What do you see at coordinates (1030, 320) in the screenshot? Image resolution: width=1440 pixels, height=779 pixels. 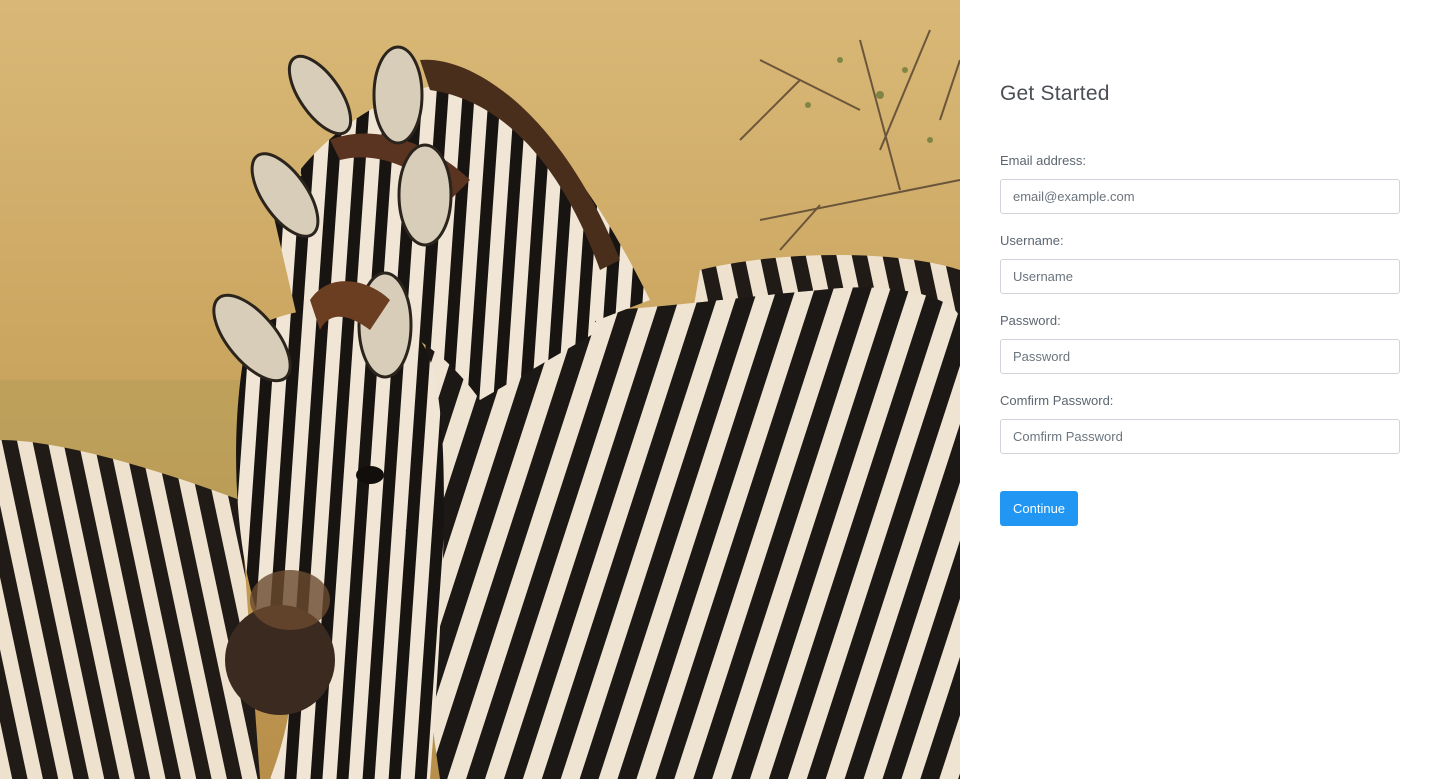 I see `password-label: Password:` at bounding box center [1030, 320].